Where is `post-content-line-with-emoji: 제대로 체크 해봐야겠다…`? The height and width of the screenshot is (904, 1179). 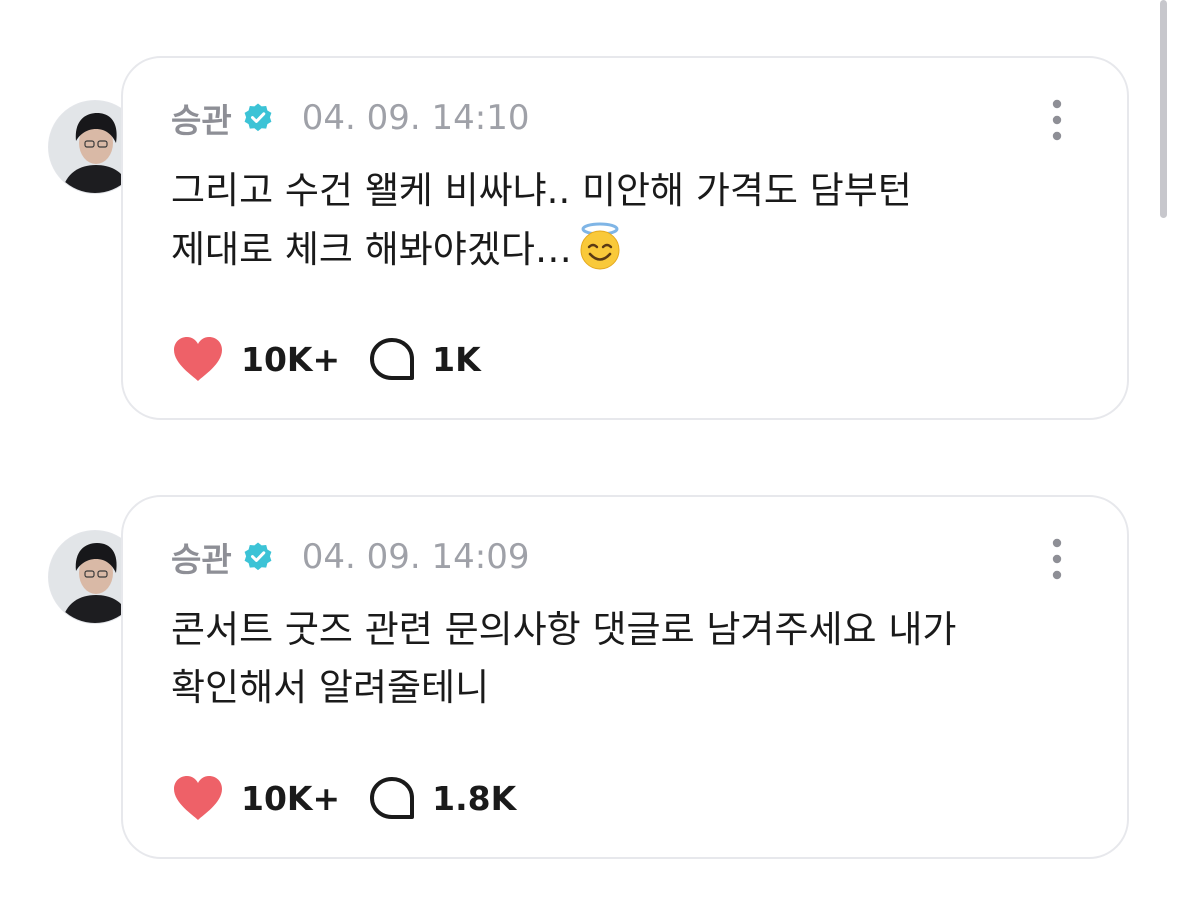 post-content-line-with-emoji: 제대로 체크 해봐야겠다… is located at coordinates (621, 249).